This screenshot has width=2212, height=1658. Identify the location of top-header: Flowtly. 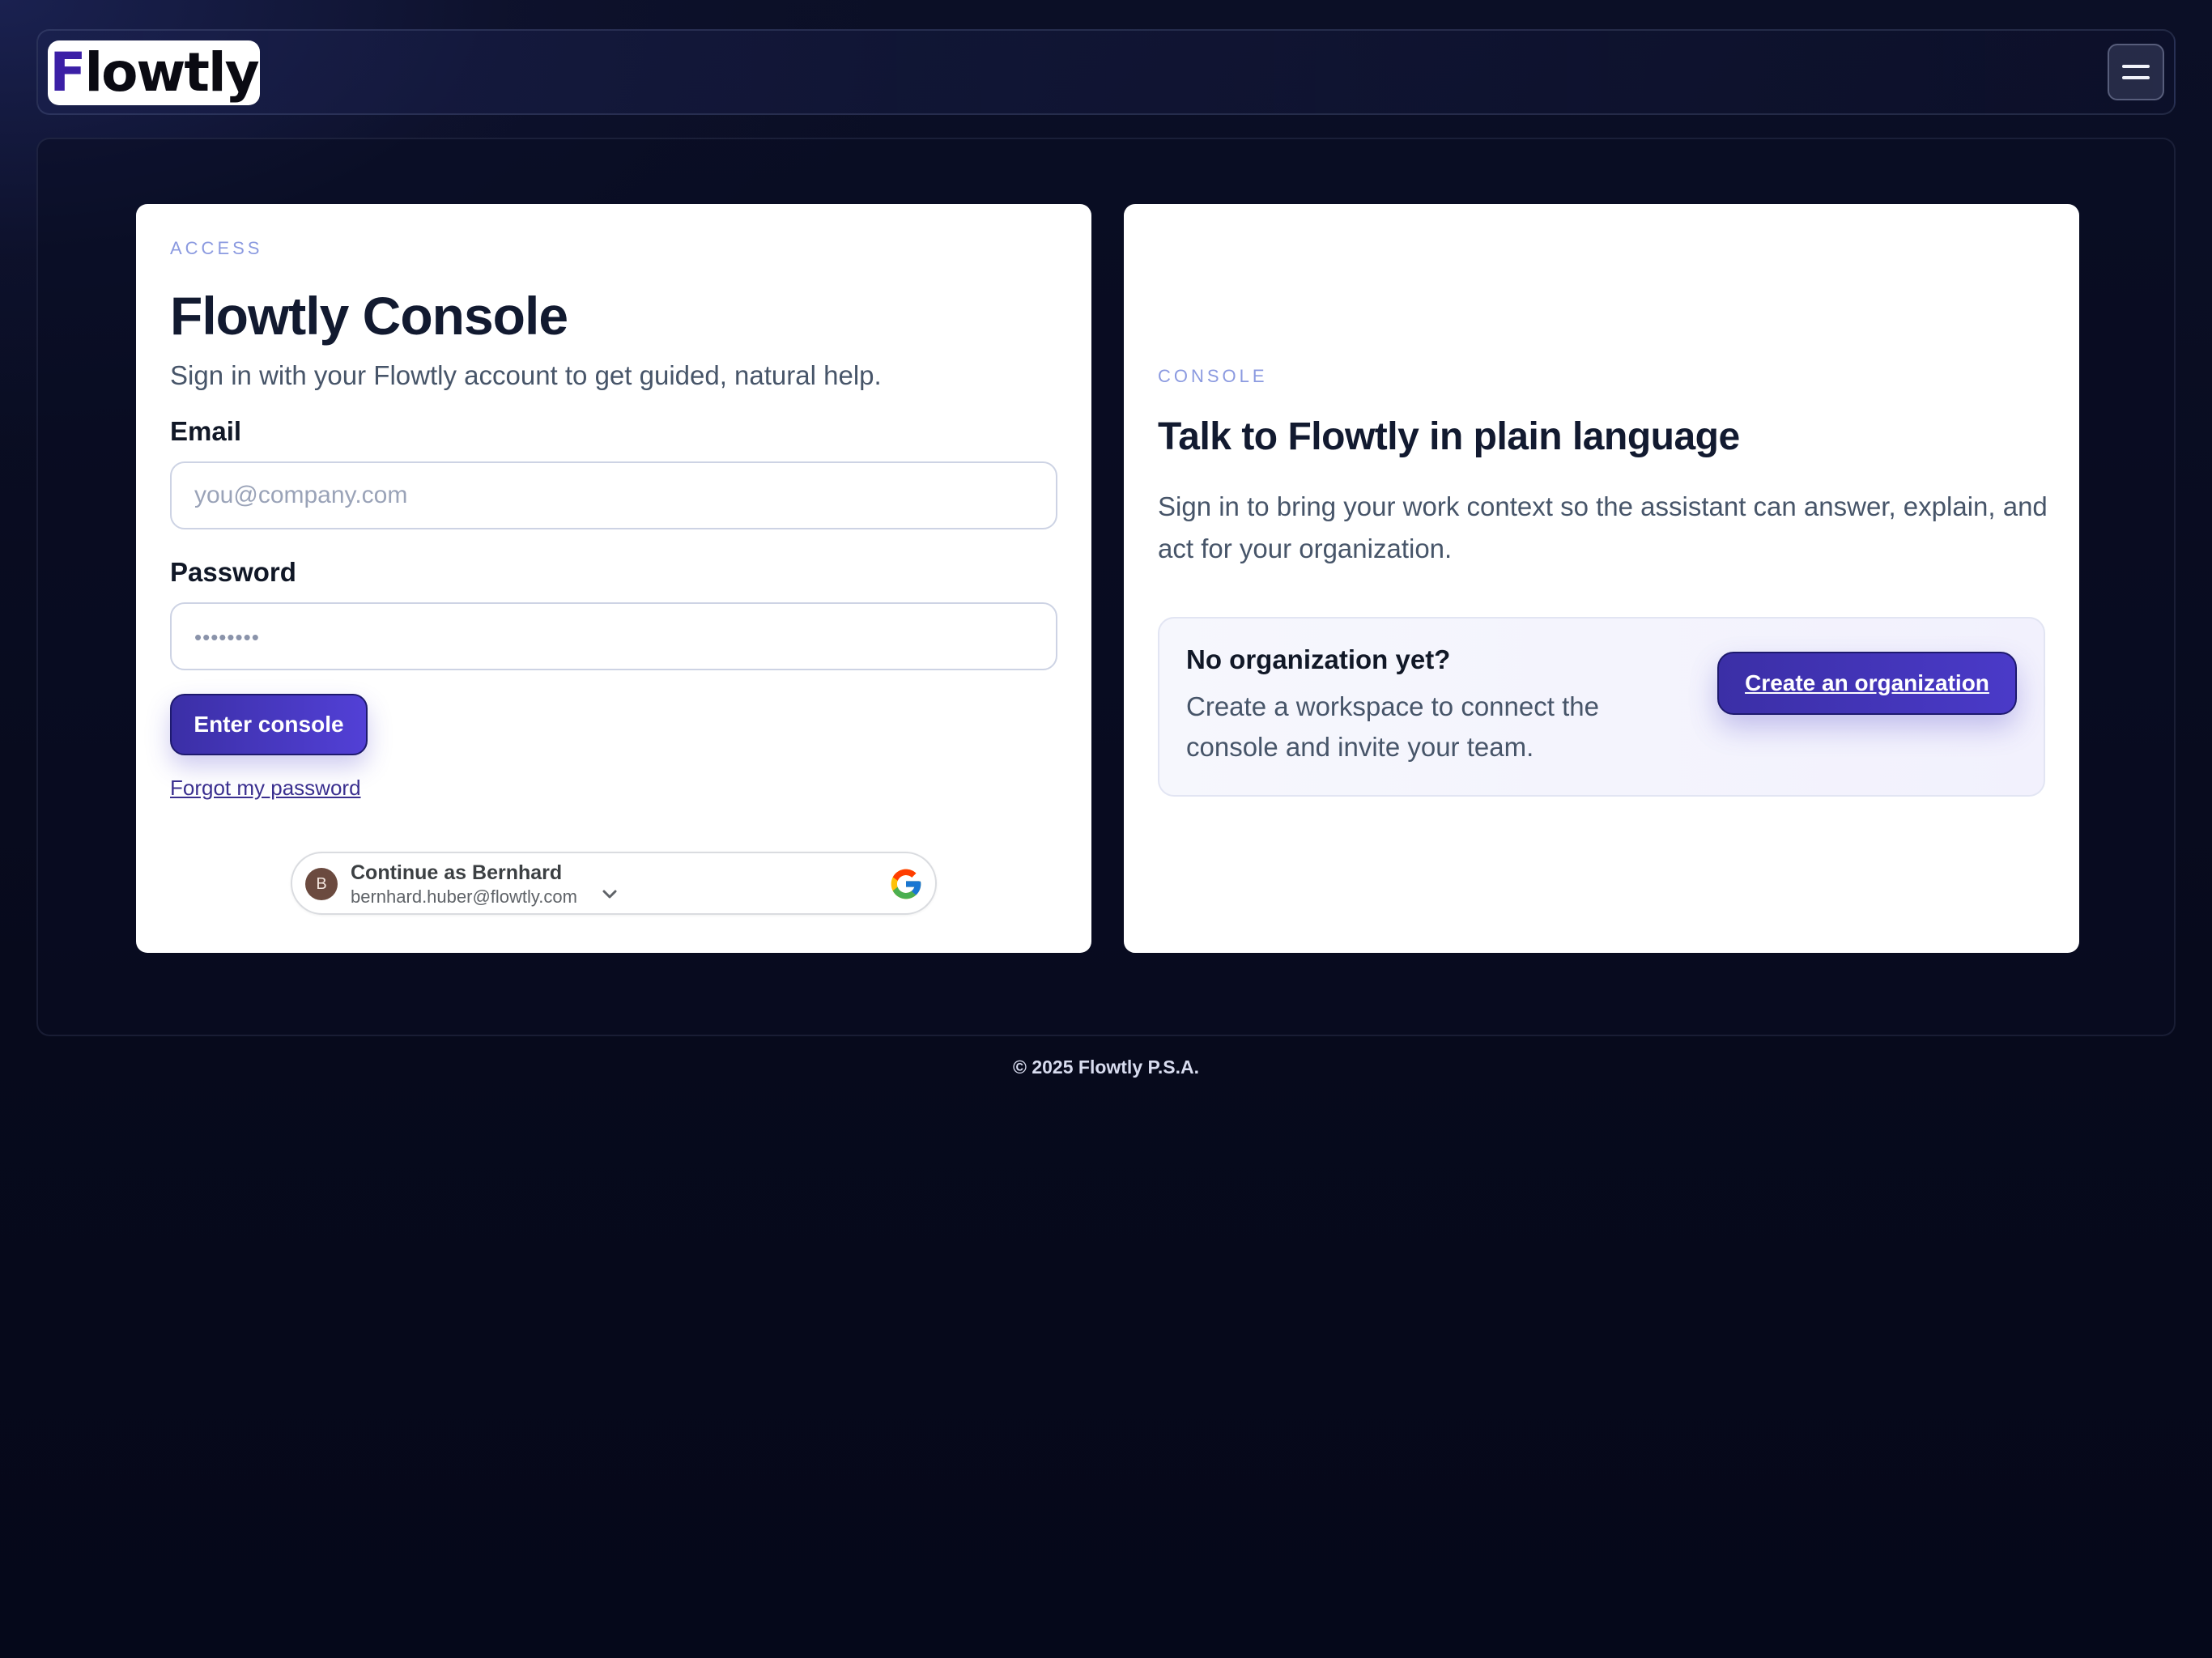
(1106, 72).